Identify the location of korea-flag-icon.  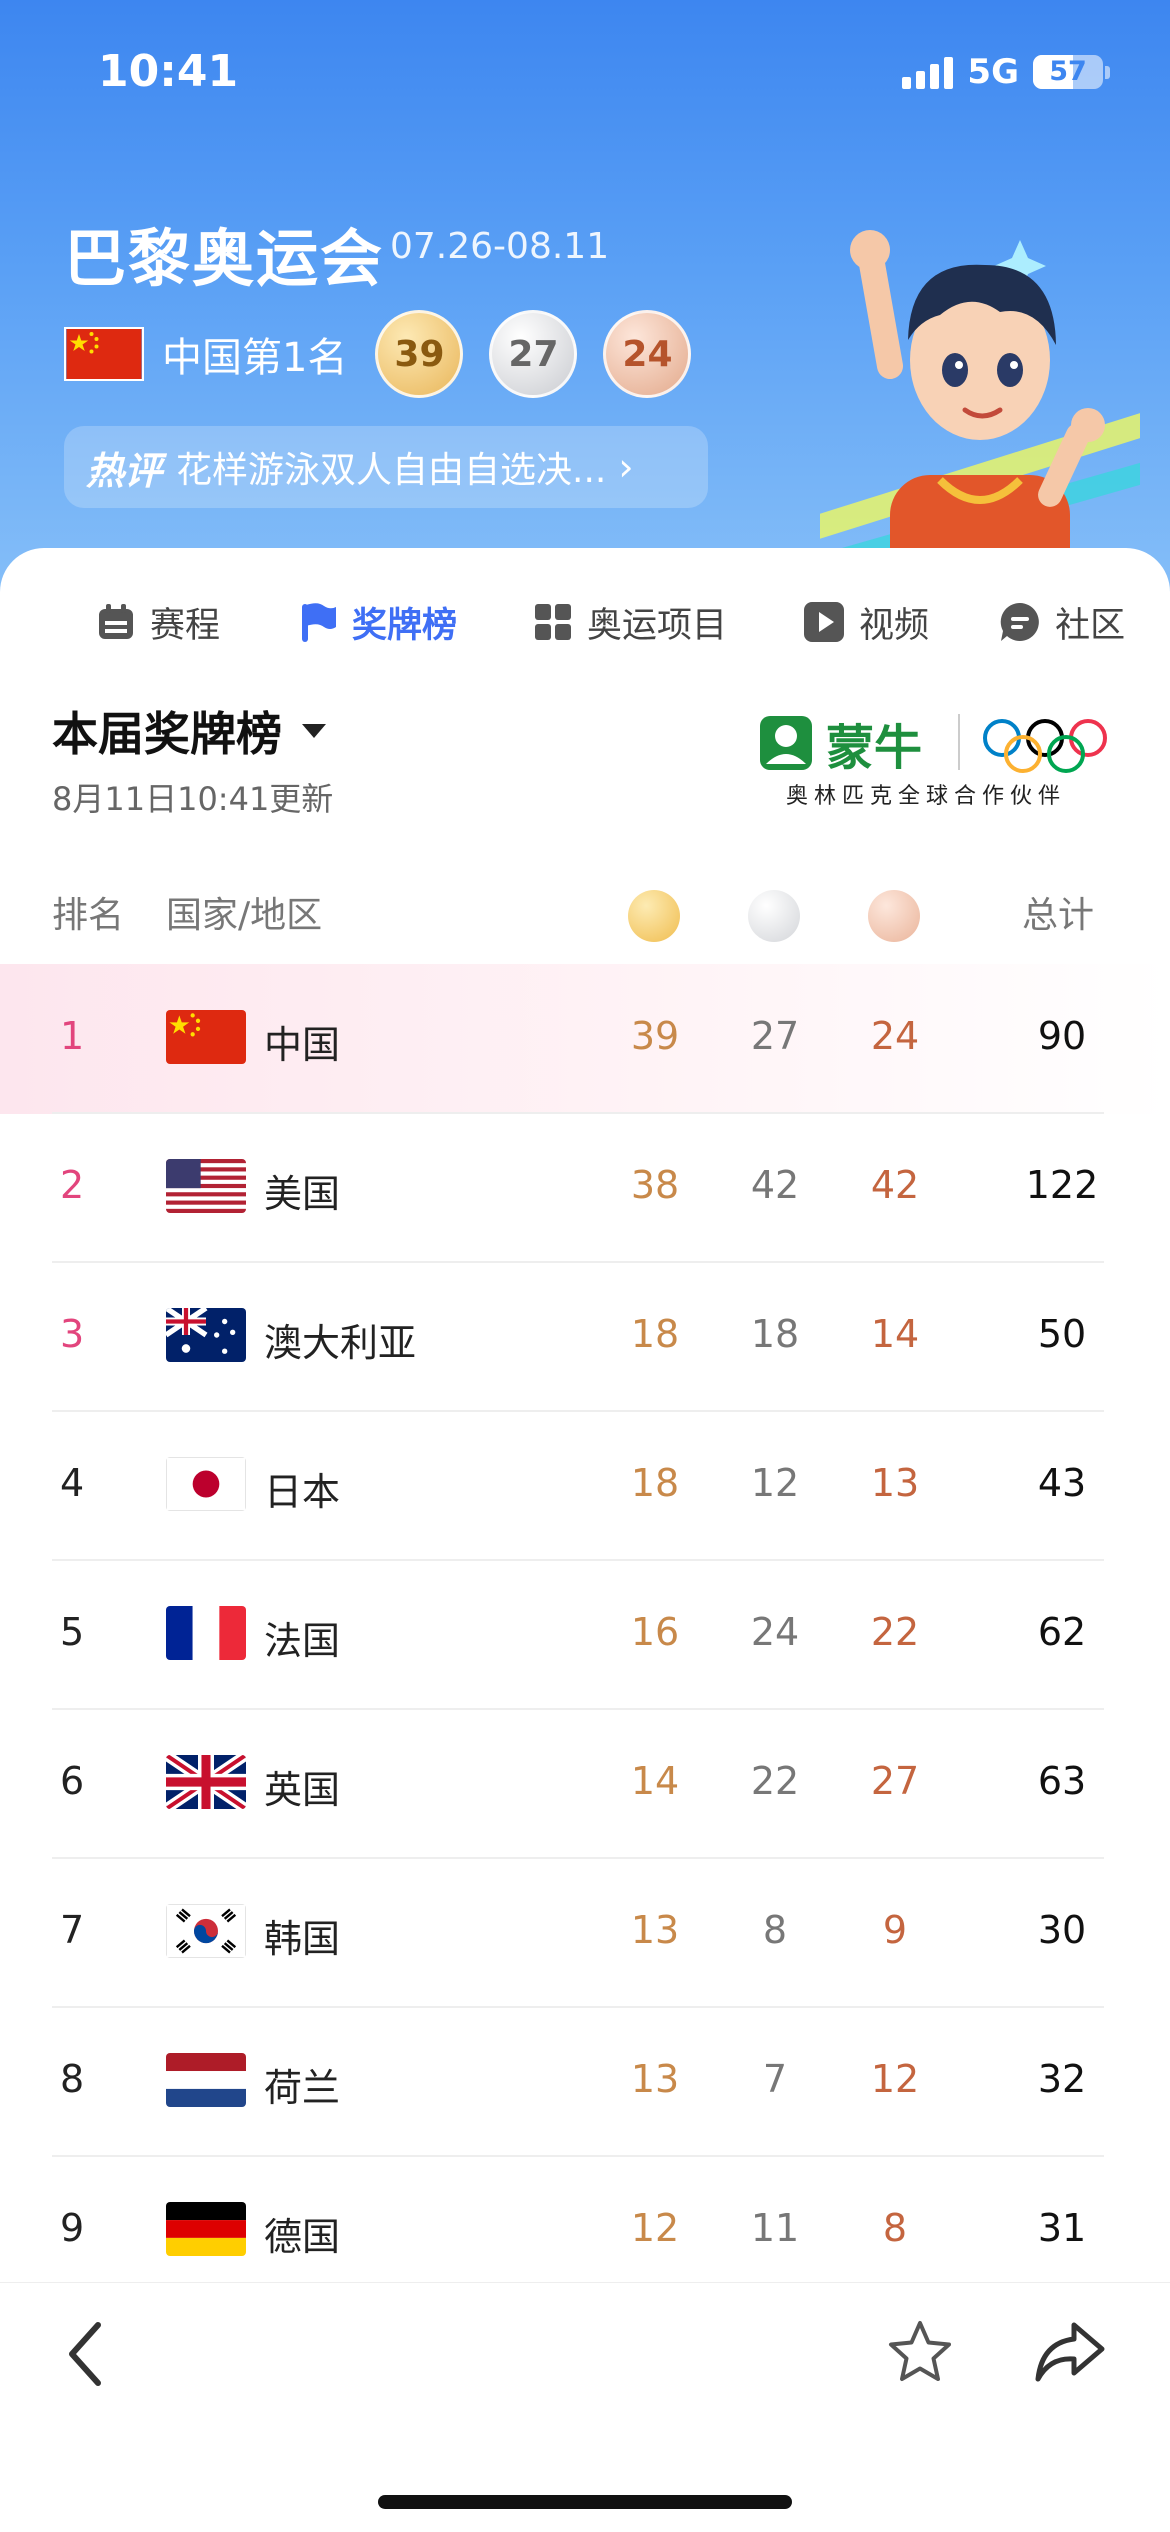
(206, 1931).